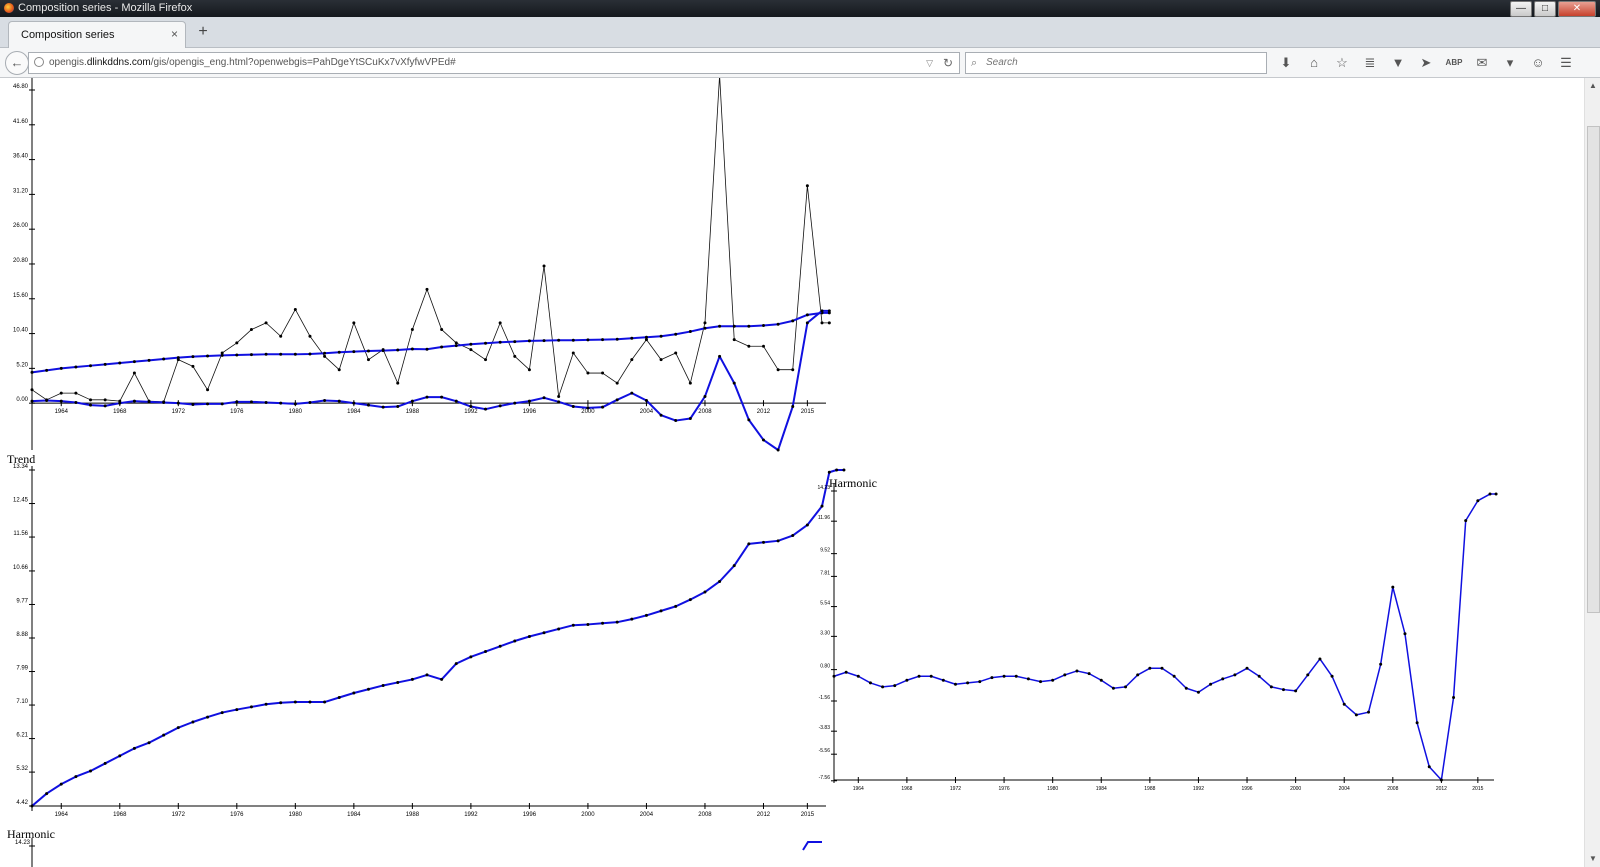  I want to click on close-tab-icon: ×, so click(174, 34).